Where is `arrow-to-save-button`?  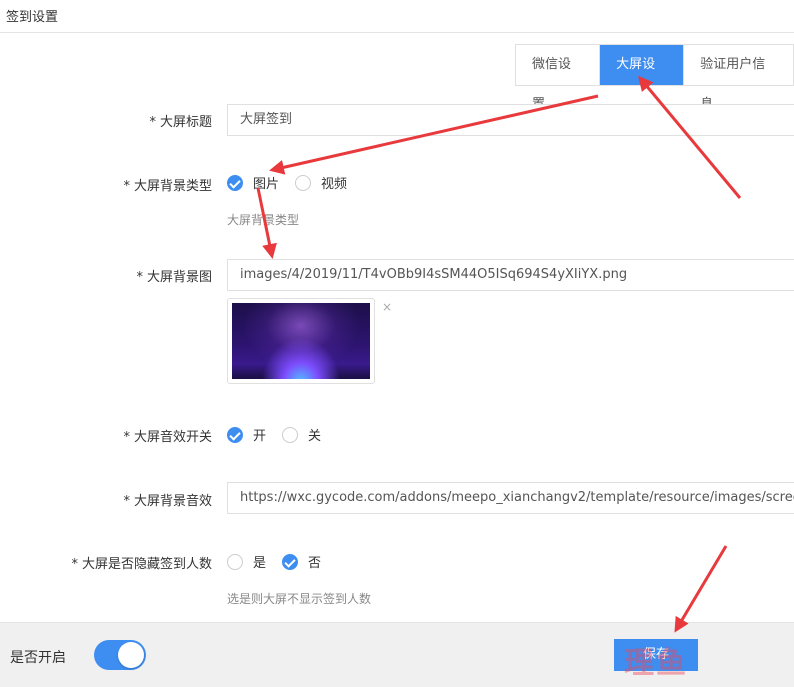
arrow-to-save-button is located at coordinates (701, 589).